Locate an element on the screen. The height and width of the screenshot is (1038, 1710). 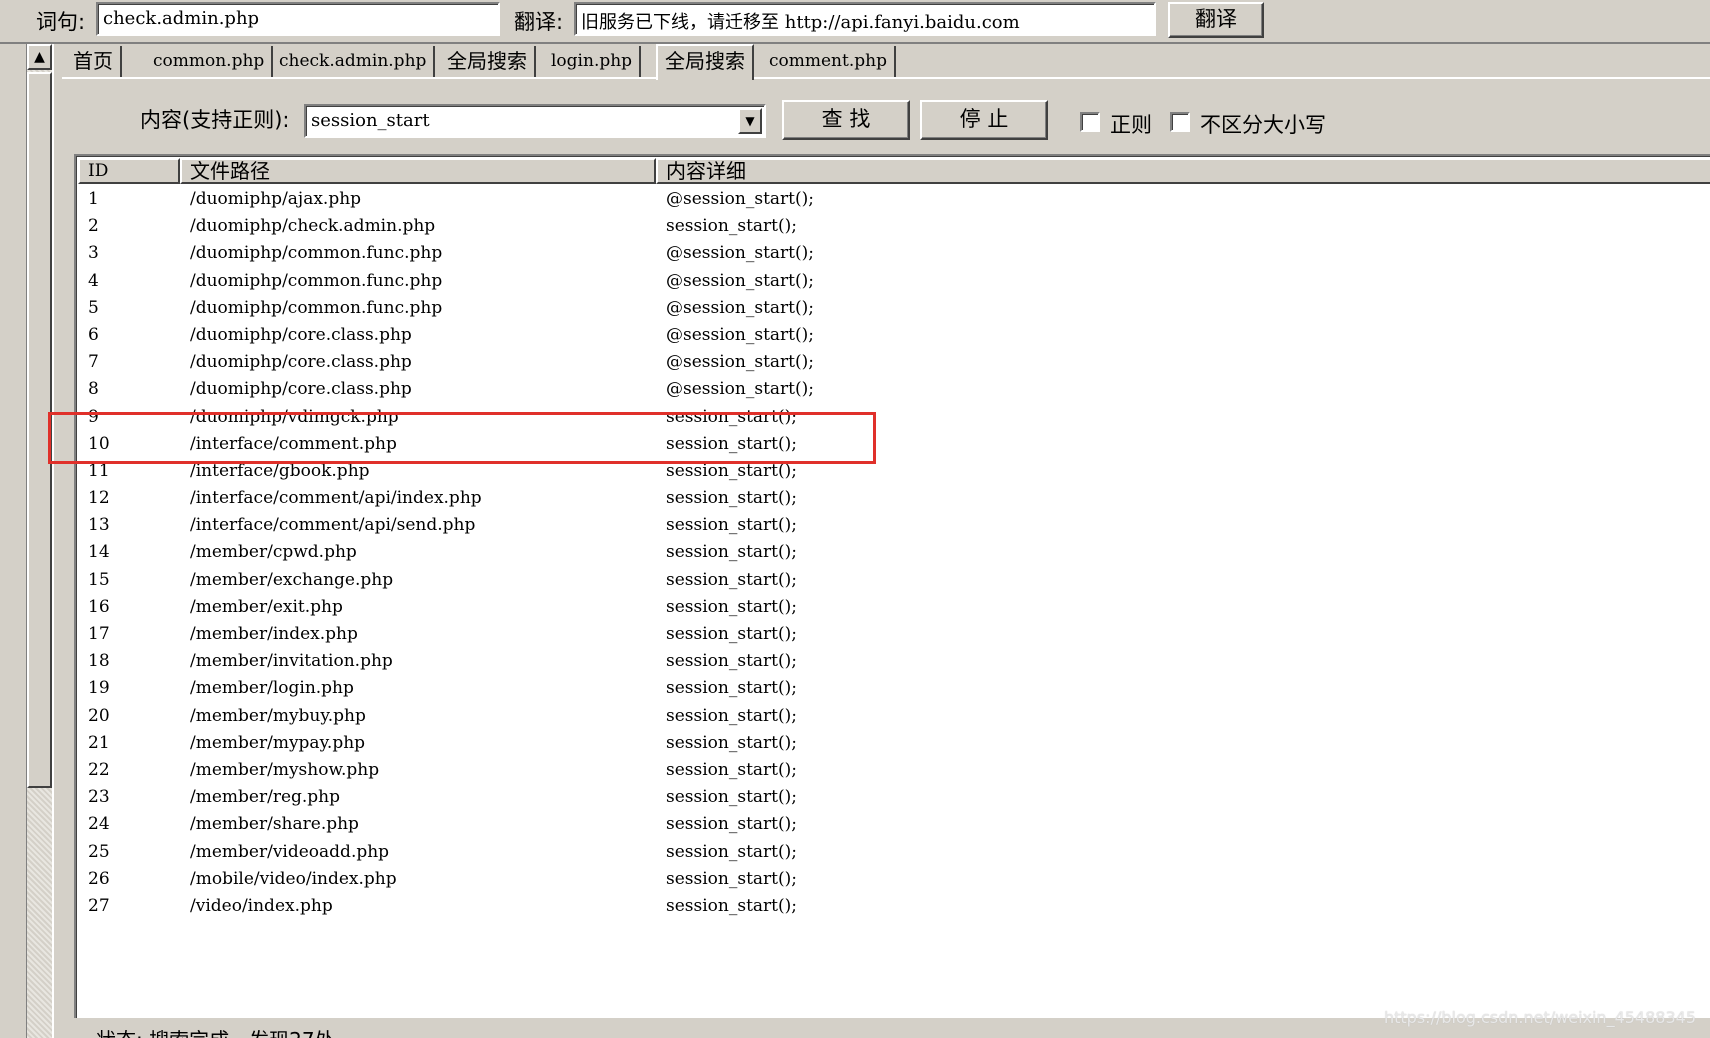
table-row: 24/member/share.php session_start(); is located at coordinates (893, 824).